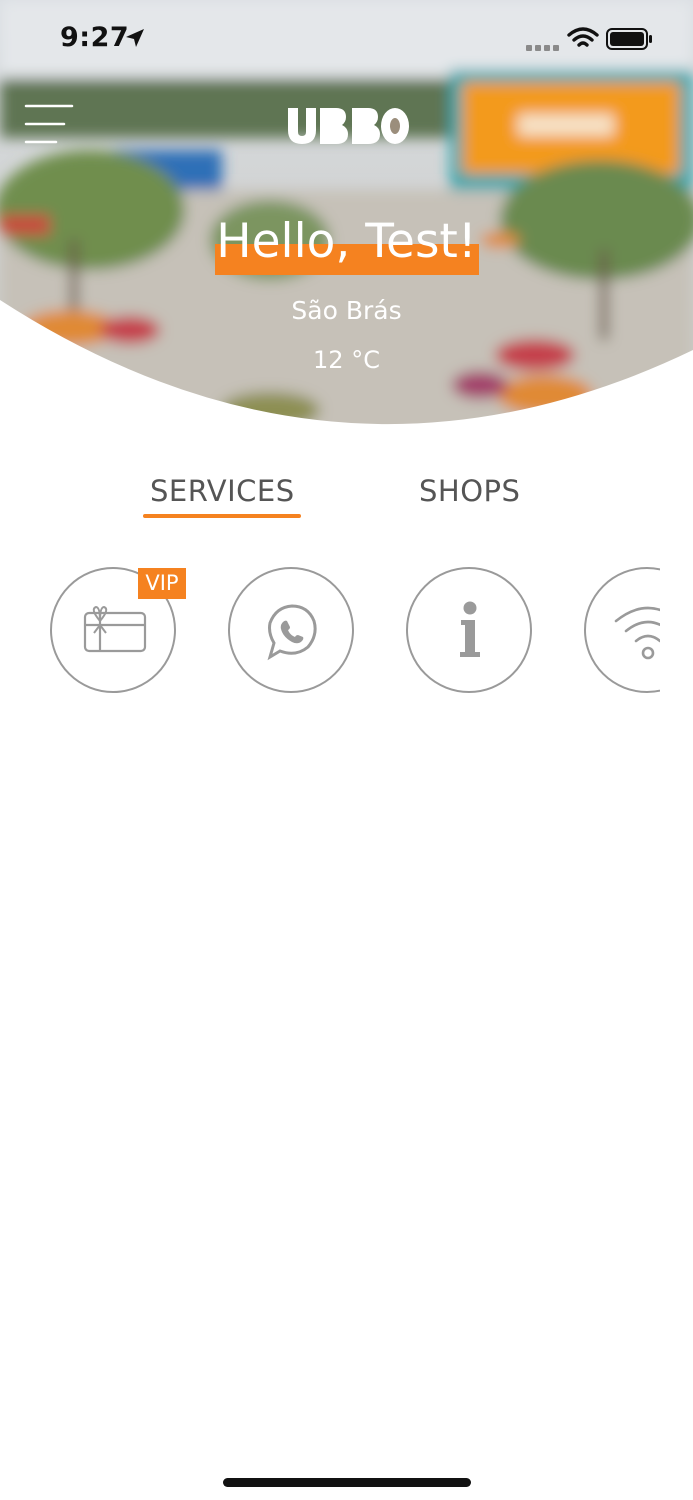 Image resolution: width=693 pixels, height=1500 pixels. I want to click on ubbo-logo-mark, so click(348, 126).